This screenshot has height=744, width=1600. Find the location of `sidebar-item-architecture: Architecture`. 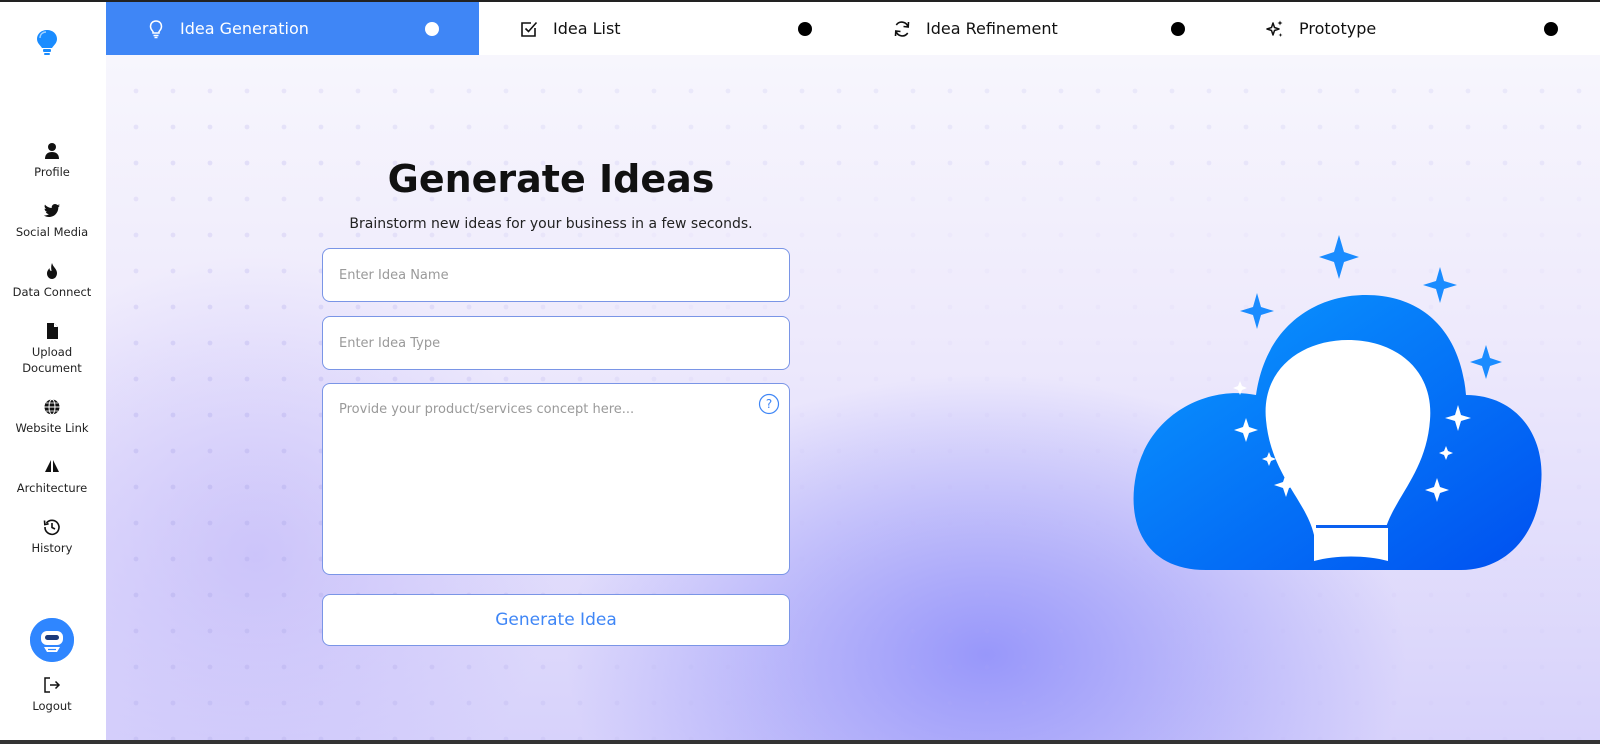

sidebar-item-architecture: Architecture is located at coordinates (52, 477).